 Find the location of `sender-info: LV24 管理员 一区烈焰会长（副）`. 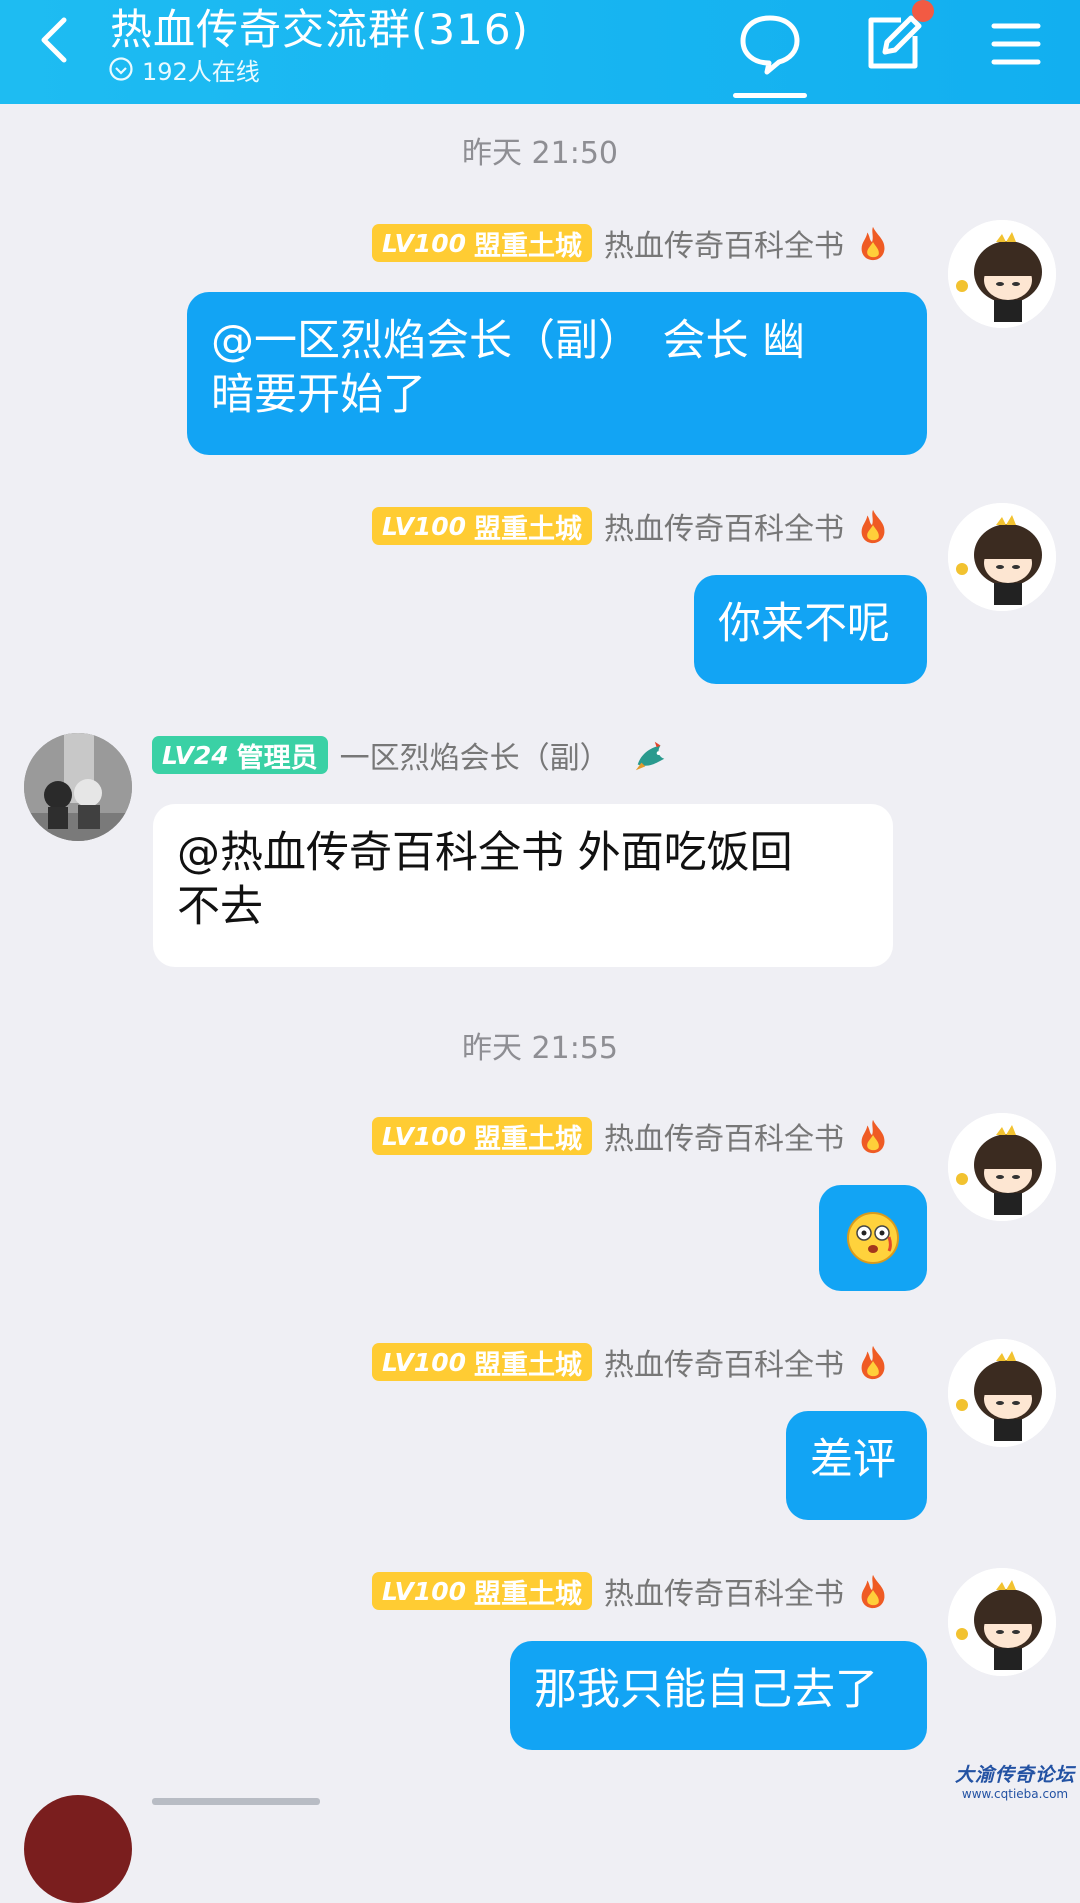

sender-info: LV24 管理员 一区烈焰会长（副） is located at coordinates (411, 755).